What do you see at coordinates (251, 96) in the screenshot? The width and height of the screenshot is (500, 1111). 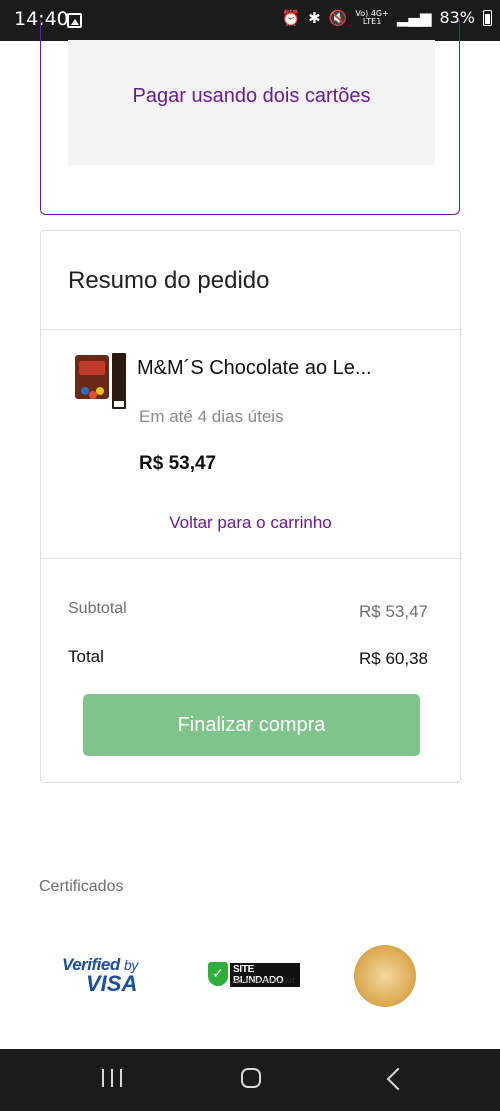 I see `pay-two-cards-label: Pagar usando dois cartões` at bounding box center [251, 96].